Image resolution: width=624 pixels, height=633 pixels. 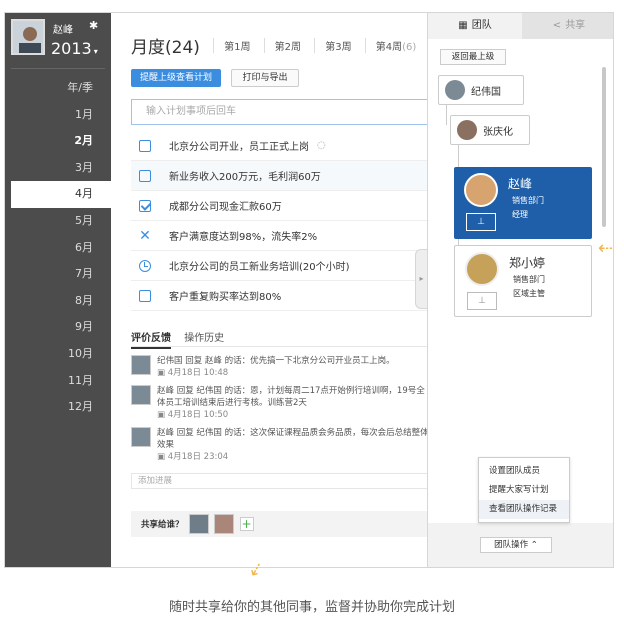 I want to click on task-row: 客户重复购买率达到80%, so click(x=279, y=296).